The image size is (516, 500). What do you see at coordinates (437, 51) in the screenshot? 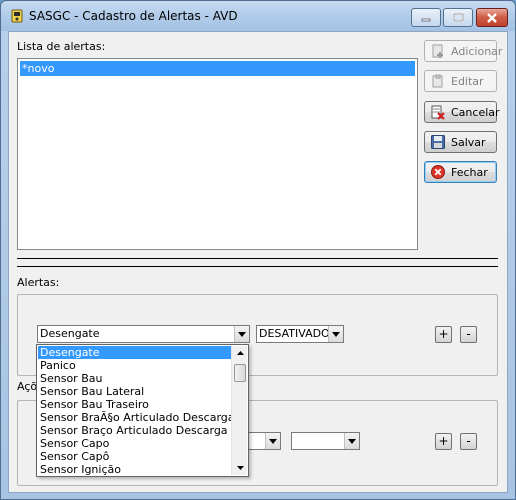
I see `add-document-icon` at bounding box center [437, 51].